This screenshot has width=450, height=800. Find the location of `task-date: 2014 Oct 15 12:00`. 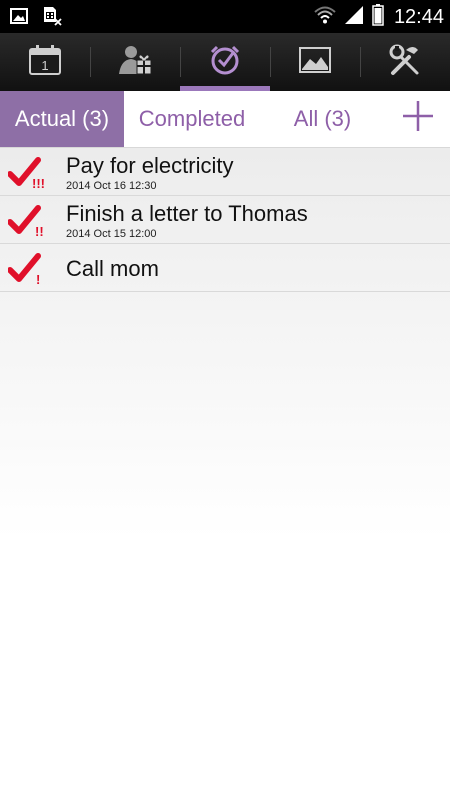

task-date: 2014 Oct 15 12:00 is located at coordinates (111, 234).